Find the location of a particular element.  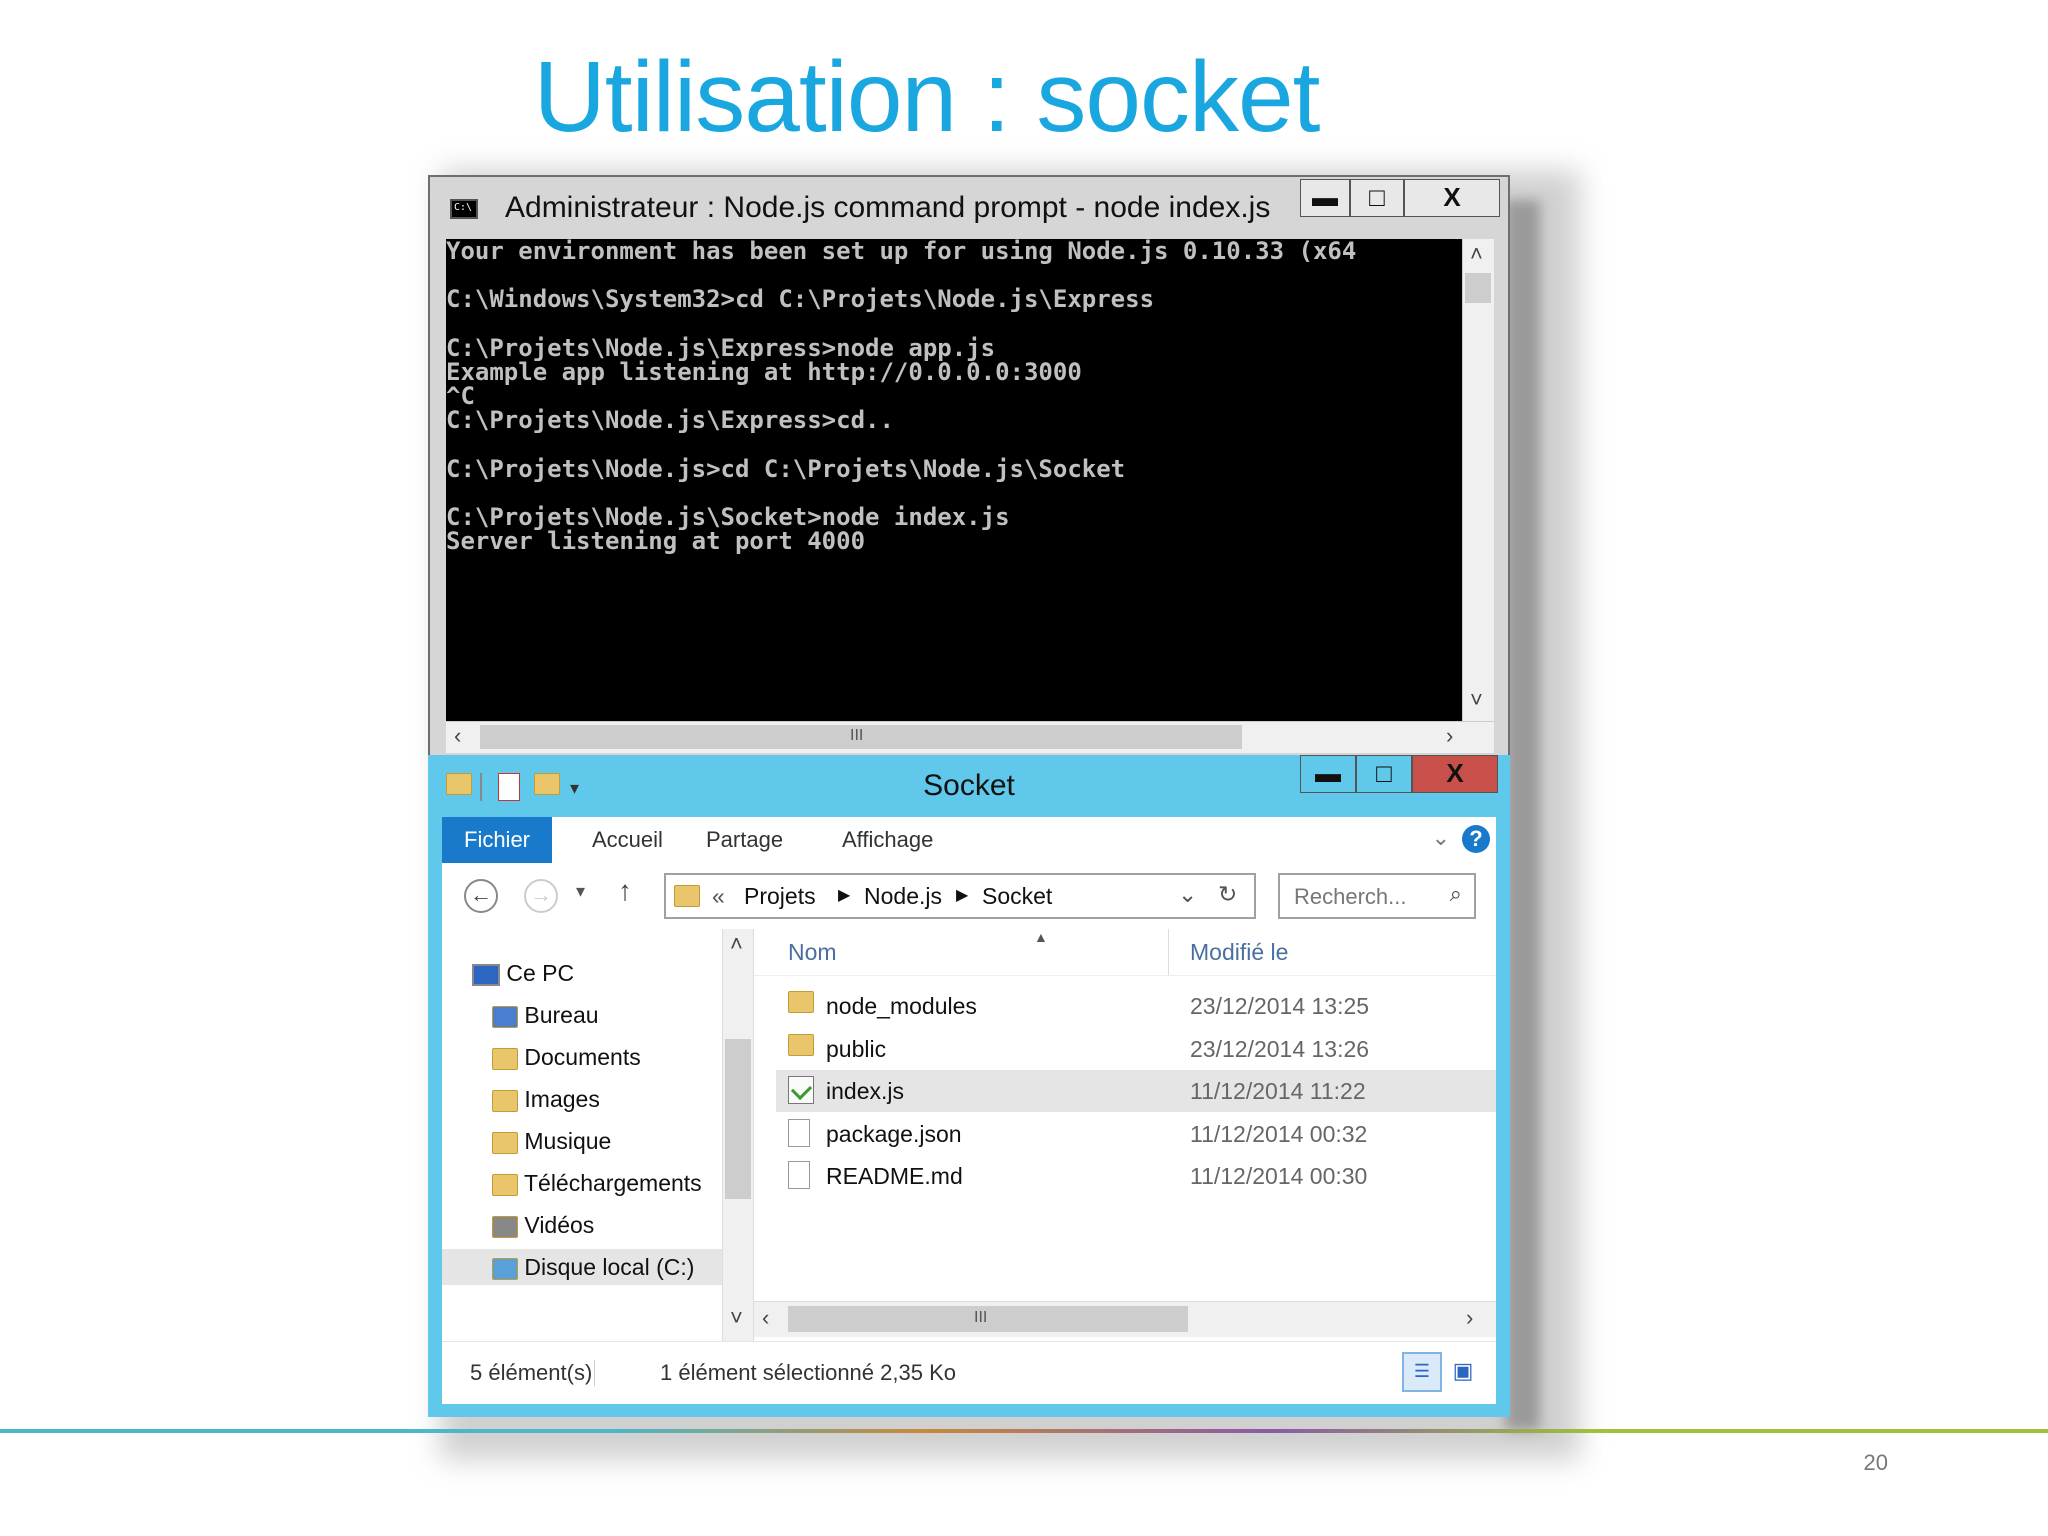

nav-pane-scrollbar: ˄ ˅ is located at coordinates (738, 1135).